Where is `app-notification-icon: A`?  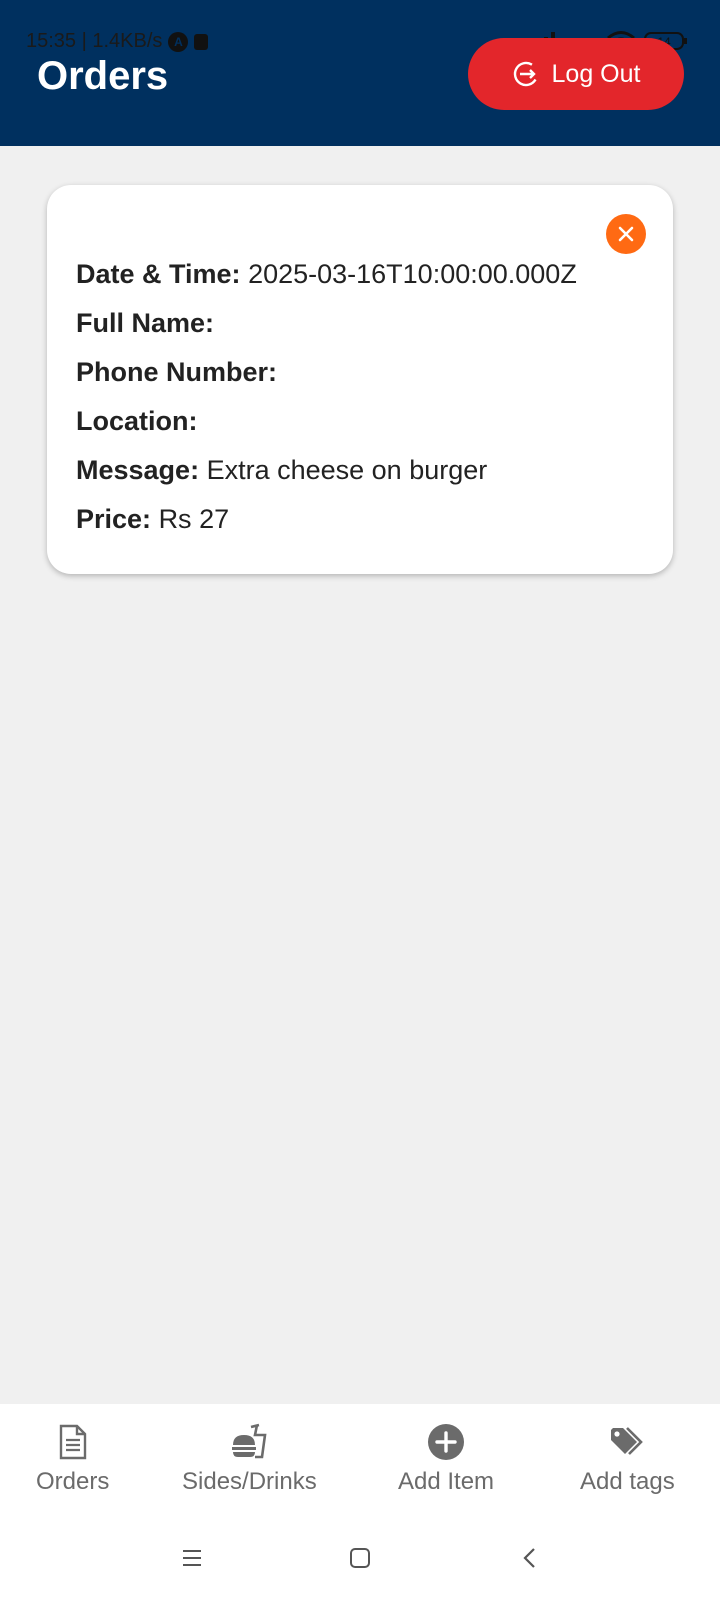 app-notification-icon: A is located at coordinates (178, 41).